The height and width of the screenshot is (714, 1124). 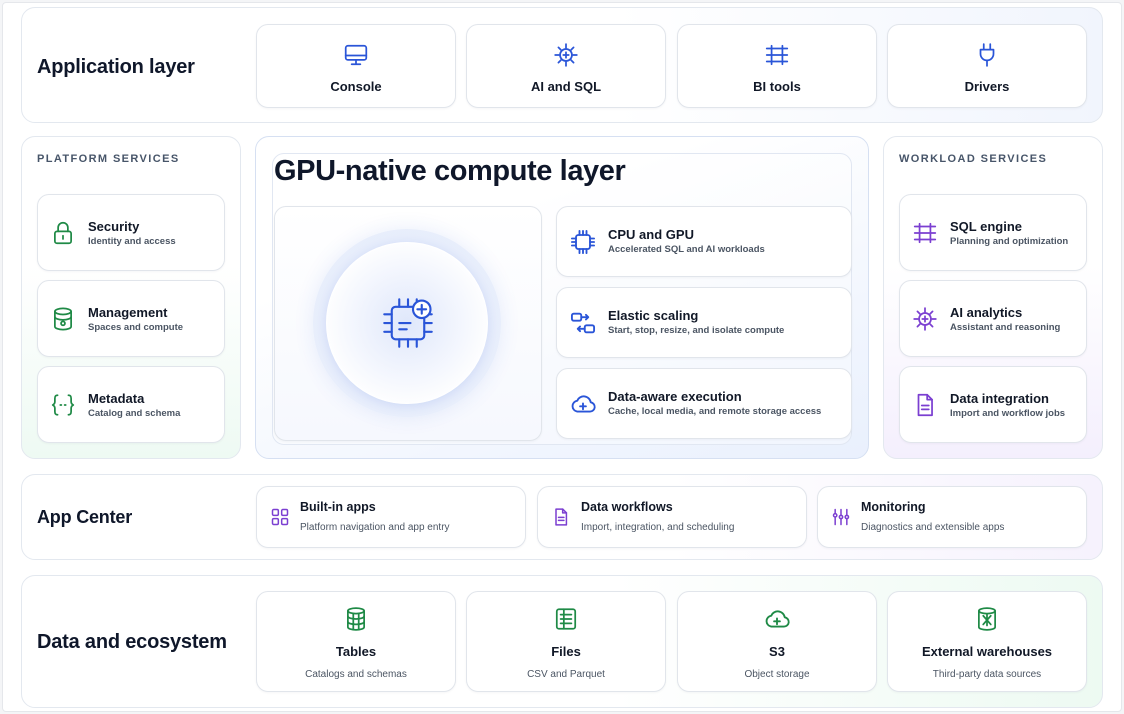 What do you see at coordinates (987, 55) in the screenshot?
I see `plug-icon` at bounding box center [987, 55].